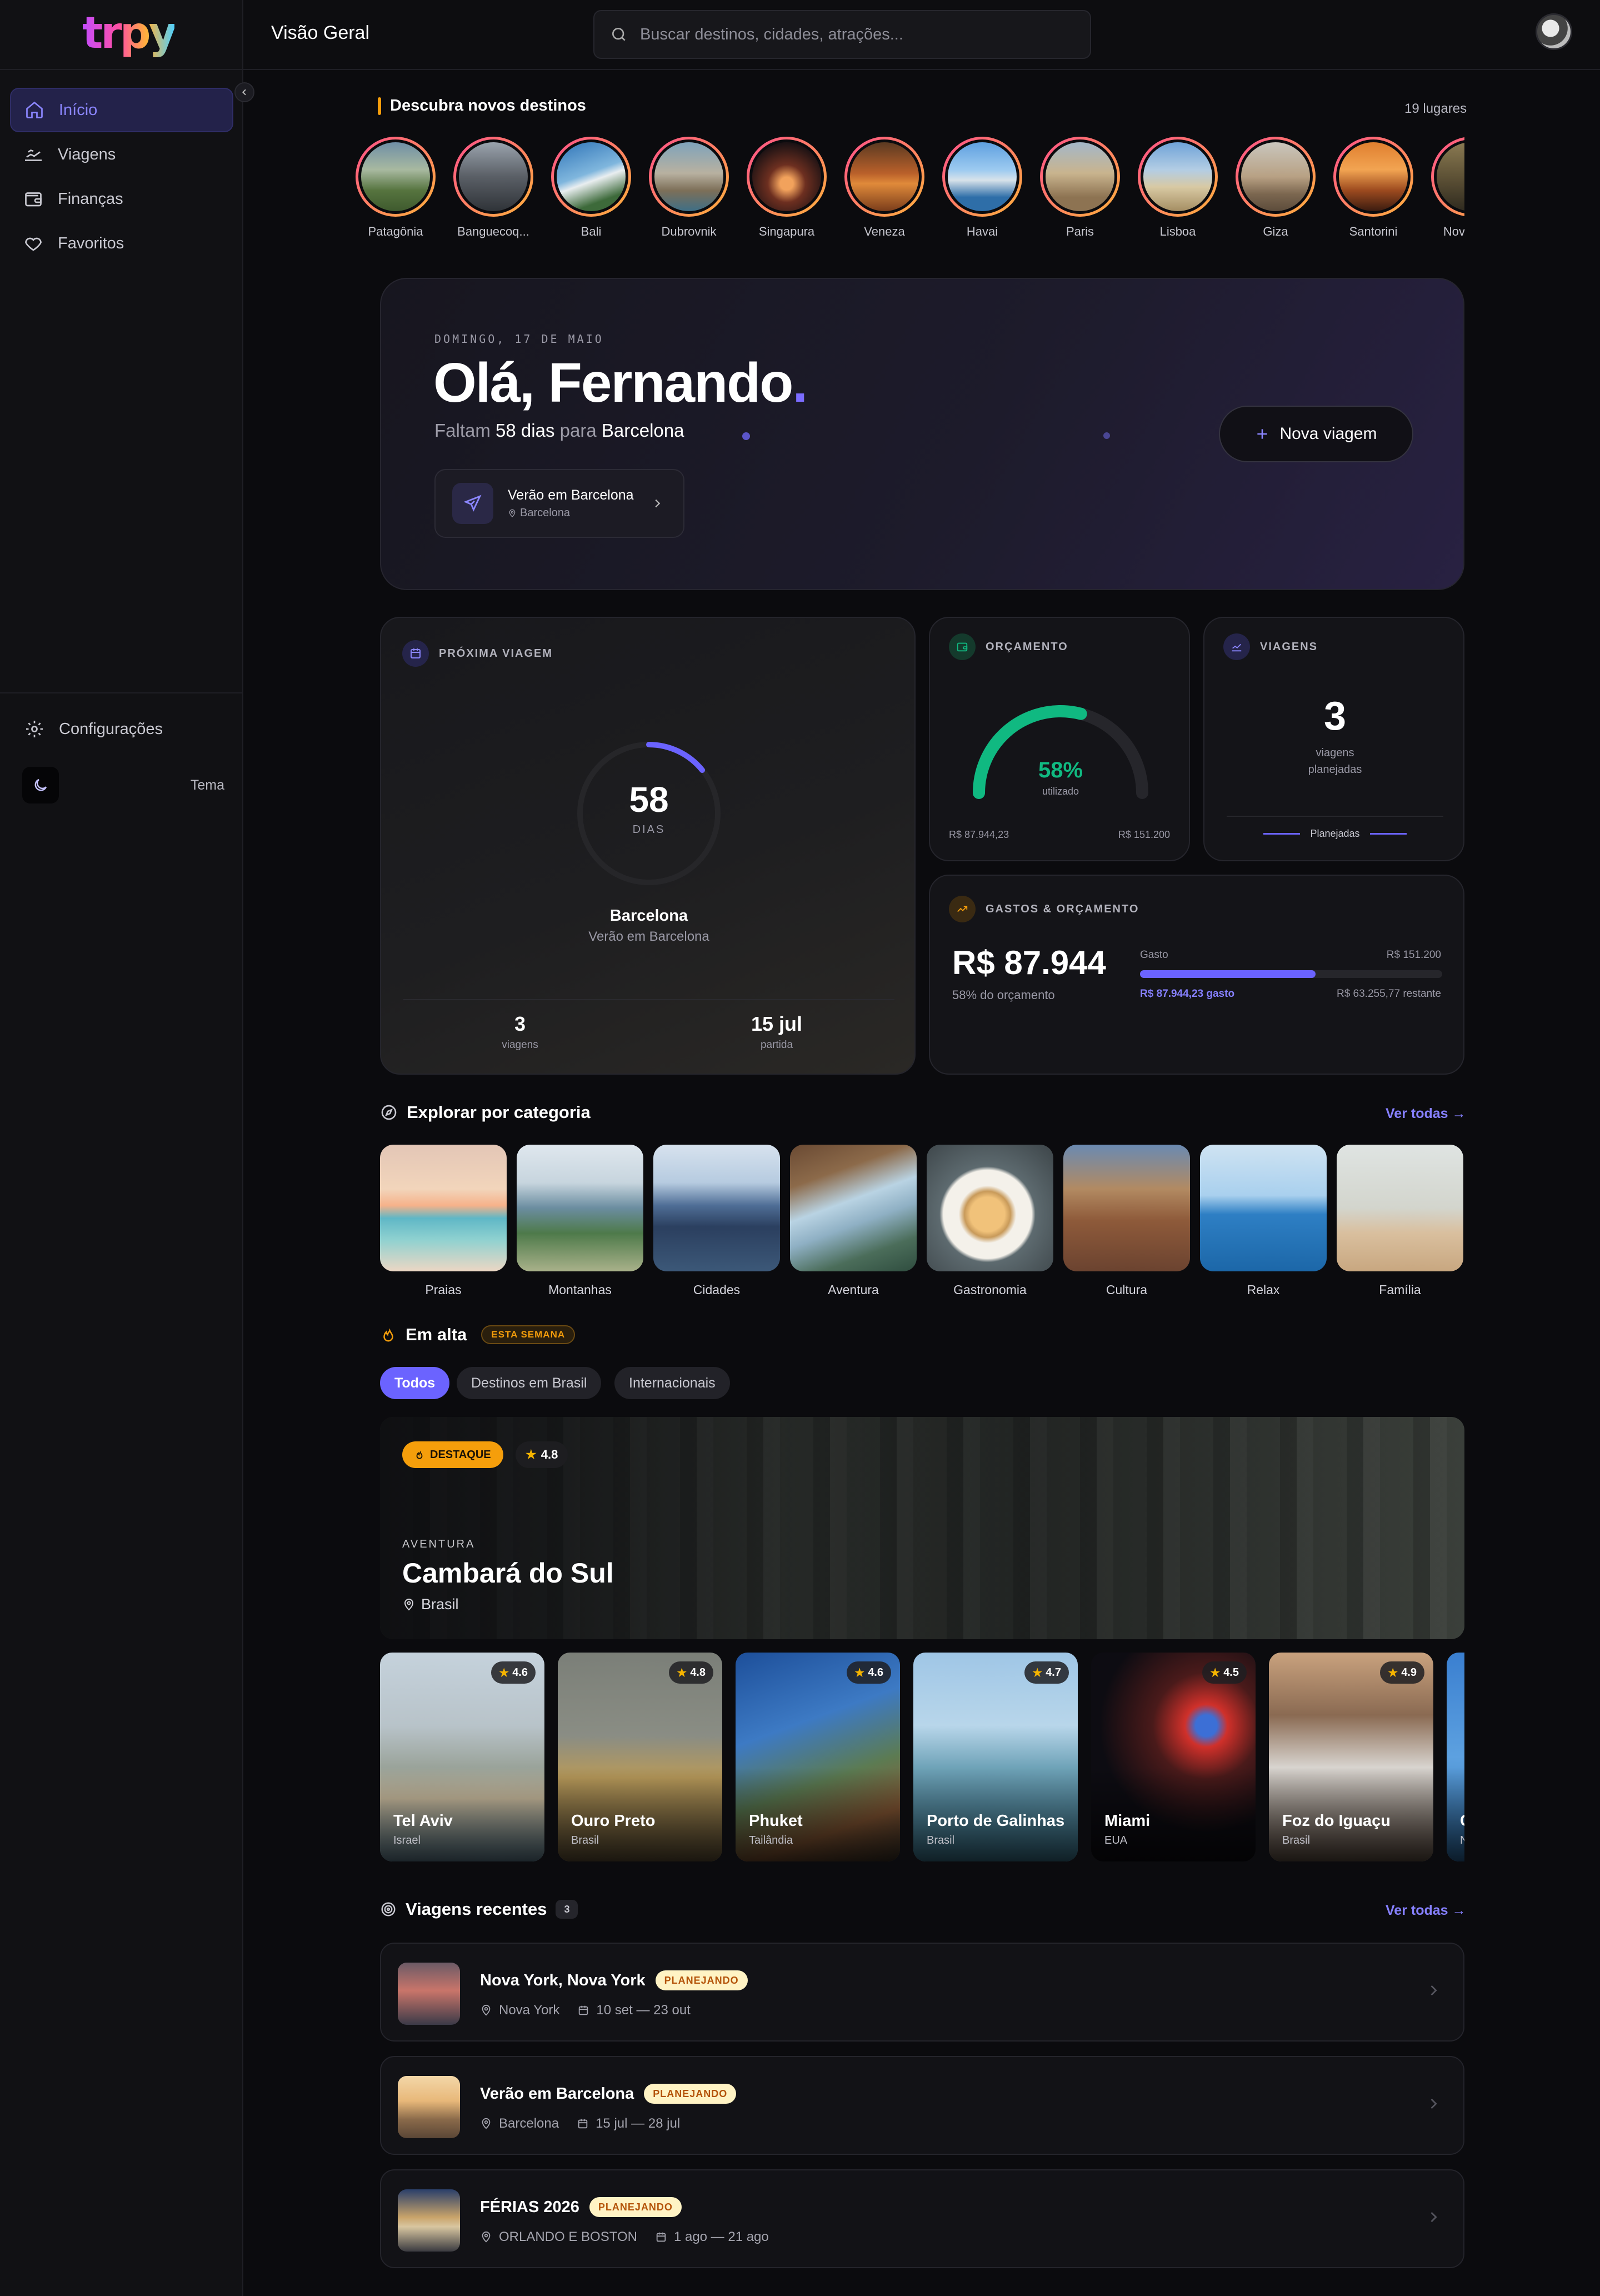 This screenshot has width=1600, height=2296. I want to click on countdown-prefix: Faltam, so click(462, 430).